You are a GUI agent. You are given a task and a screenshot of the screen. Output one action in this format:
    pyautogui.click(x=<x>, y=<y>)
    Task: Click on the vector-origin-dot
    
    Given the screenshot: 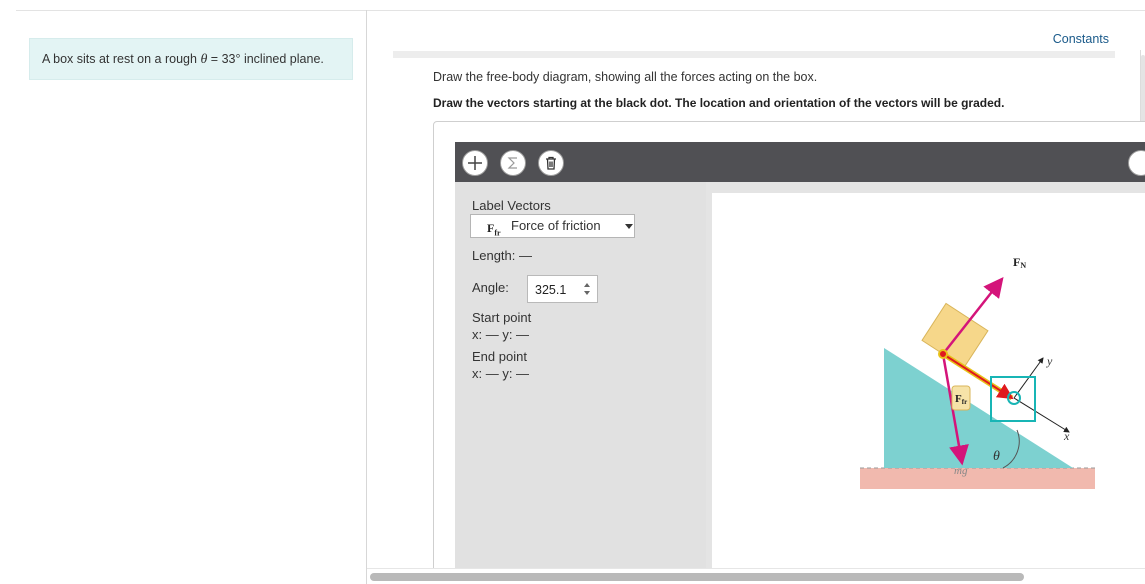 What is the action you would take?
    pyautogui.click(x=943, y=354)
    